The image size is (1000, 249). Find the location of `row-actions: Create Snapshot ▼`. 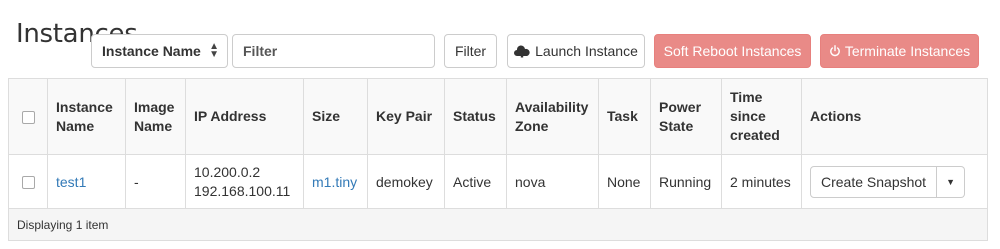

row-actions: Create Snapshot ▼ is located at coordinates (894, 181).